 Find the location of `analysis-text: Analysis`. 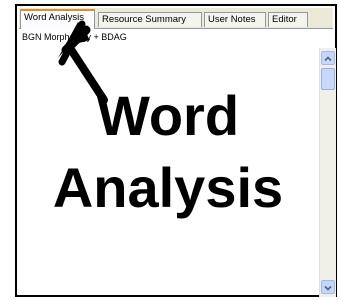

analysis-text: Analysis is located at coordinates (168, 187).